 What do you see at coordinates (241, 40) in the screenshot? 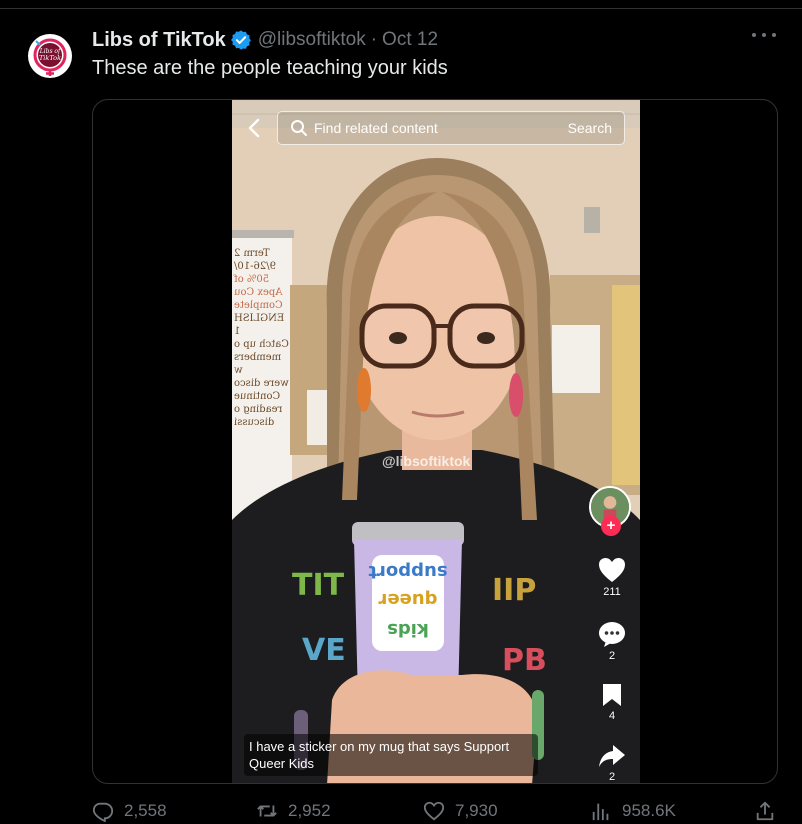
I see `verified-badge-icon` at bounding box center [241, 40].